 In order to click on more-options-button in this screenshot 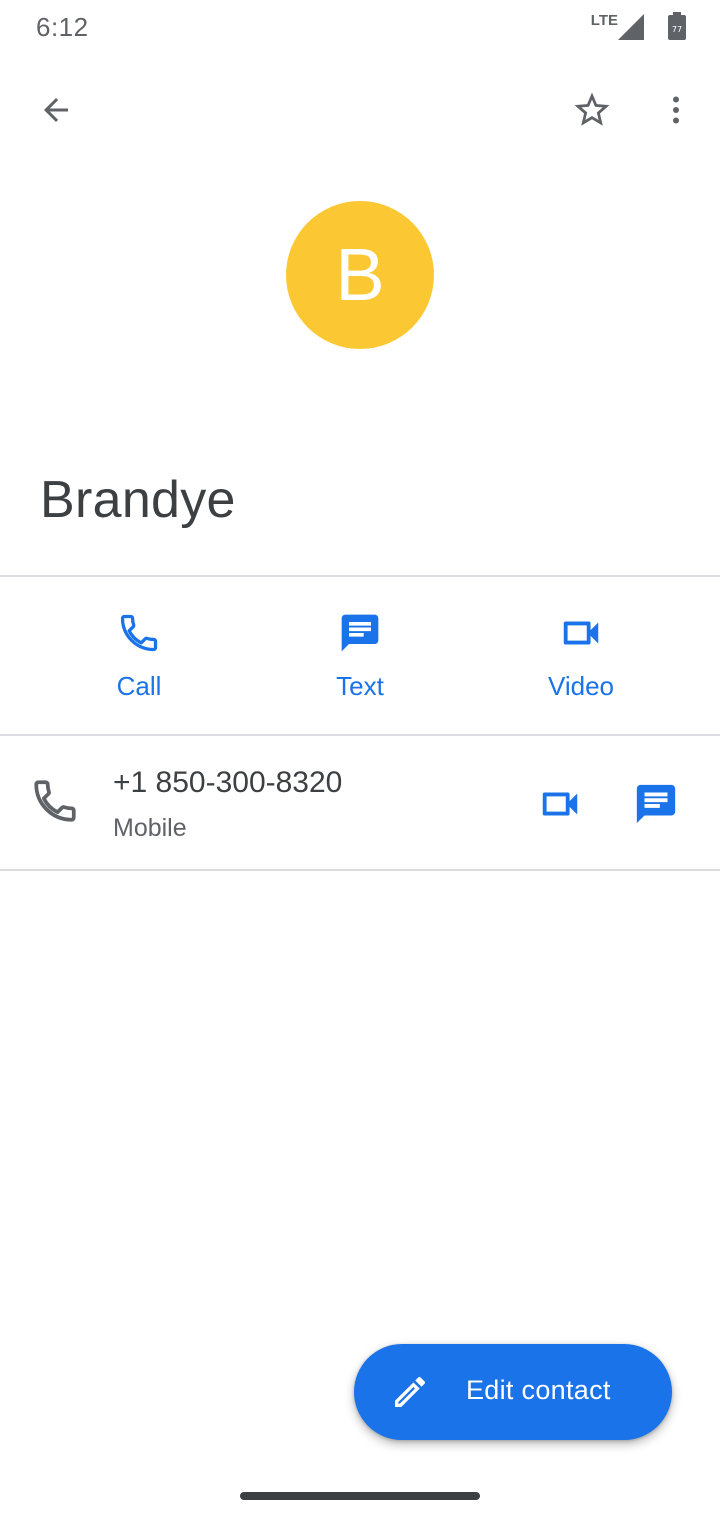, I will do `click(676, 110)`.